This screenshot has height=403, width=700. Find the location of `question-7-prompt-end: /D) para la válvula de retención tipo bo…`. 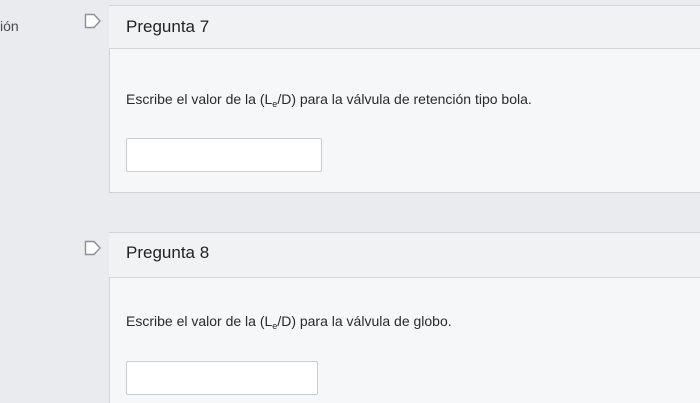

question-7-prompt-end: /D) para la válvula de retención tipo bo… is located at coordinates (404, 99).